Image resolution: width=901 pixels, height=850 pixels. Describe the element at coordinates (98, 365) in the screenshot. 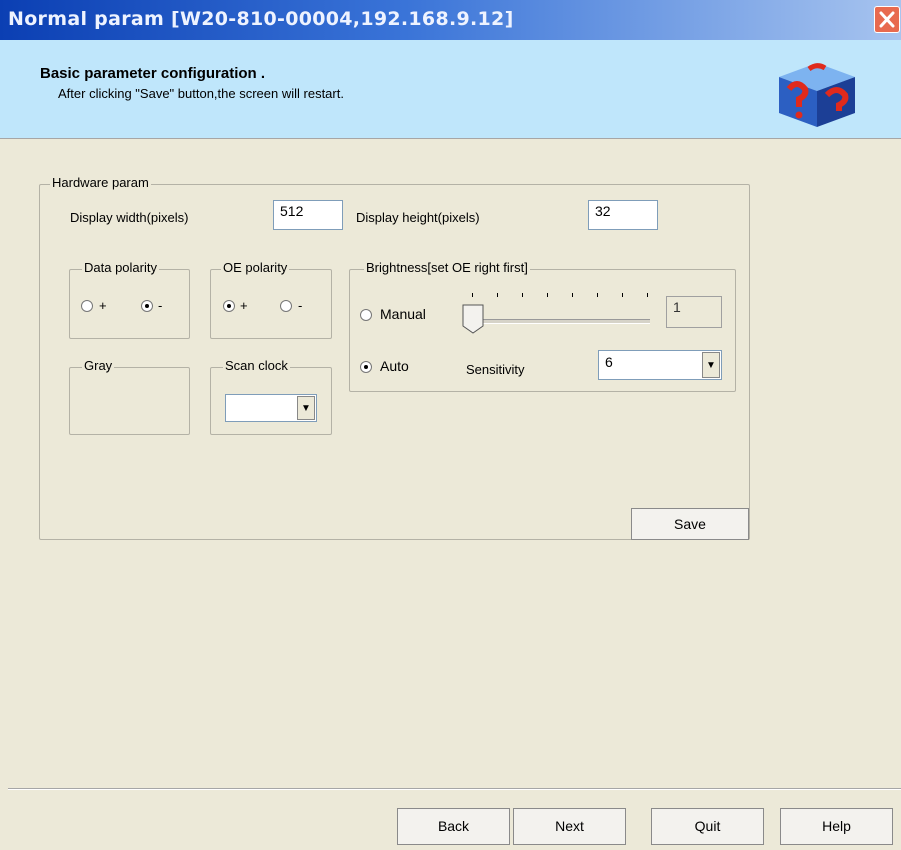

I see `gray-label: Gray` at that location.